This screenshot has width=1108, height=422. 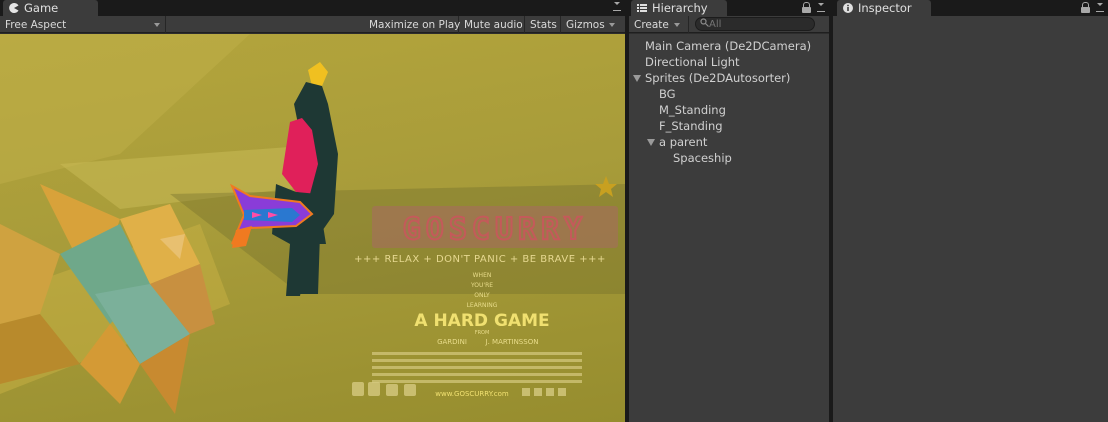 I want to click on info-icon, so click(x=848, y=8).